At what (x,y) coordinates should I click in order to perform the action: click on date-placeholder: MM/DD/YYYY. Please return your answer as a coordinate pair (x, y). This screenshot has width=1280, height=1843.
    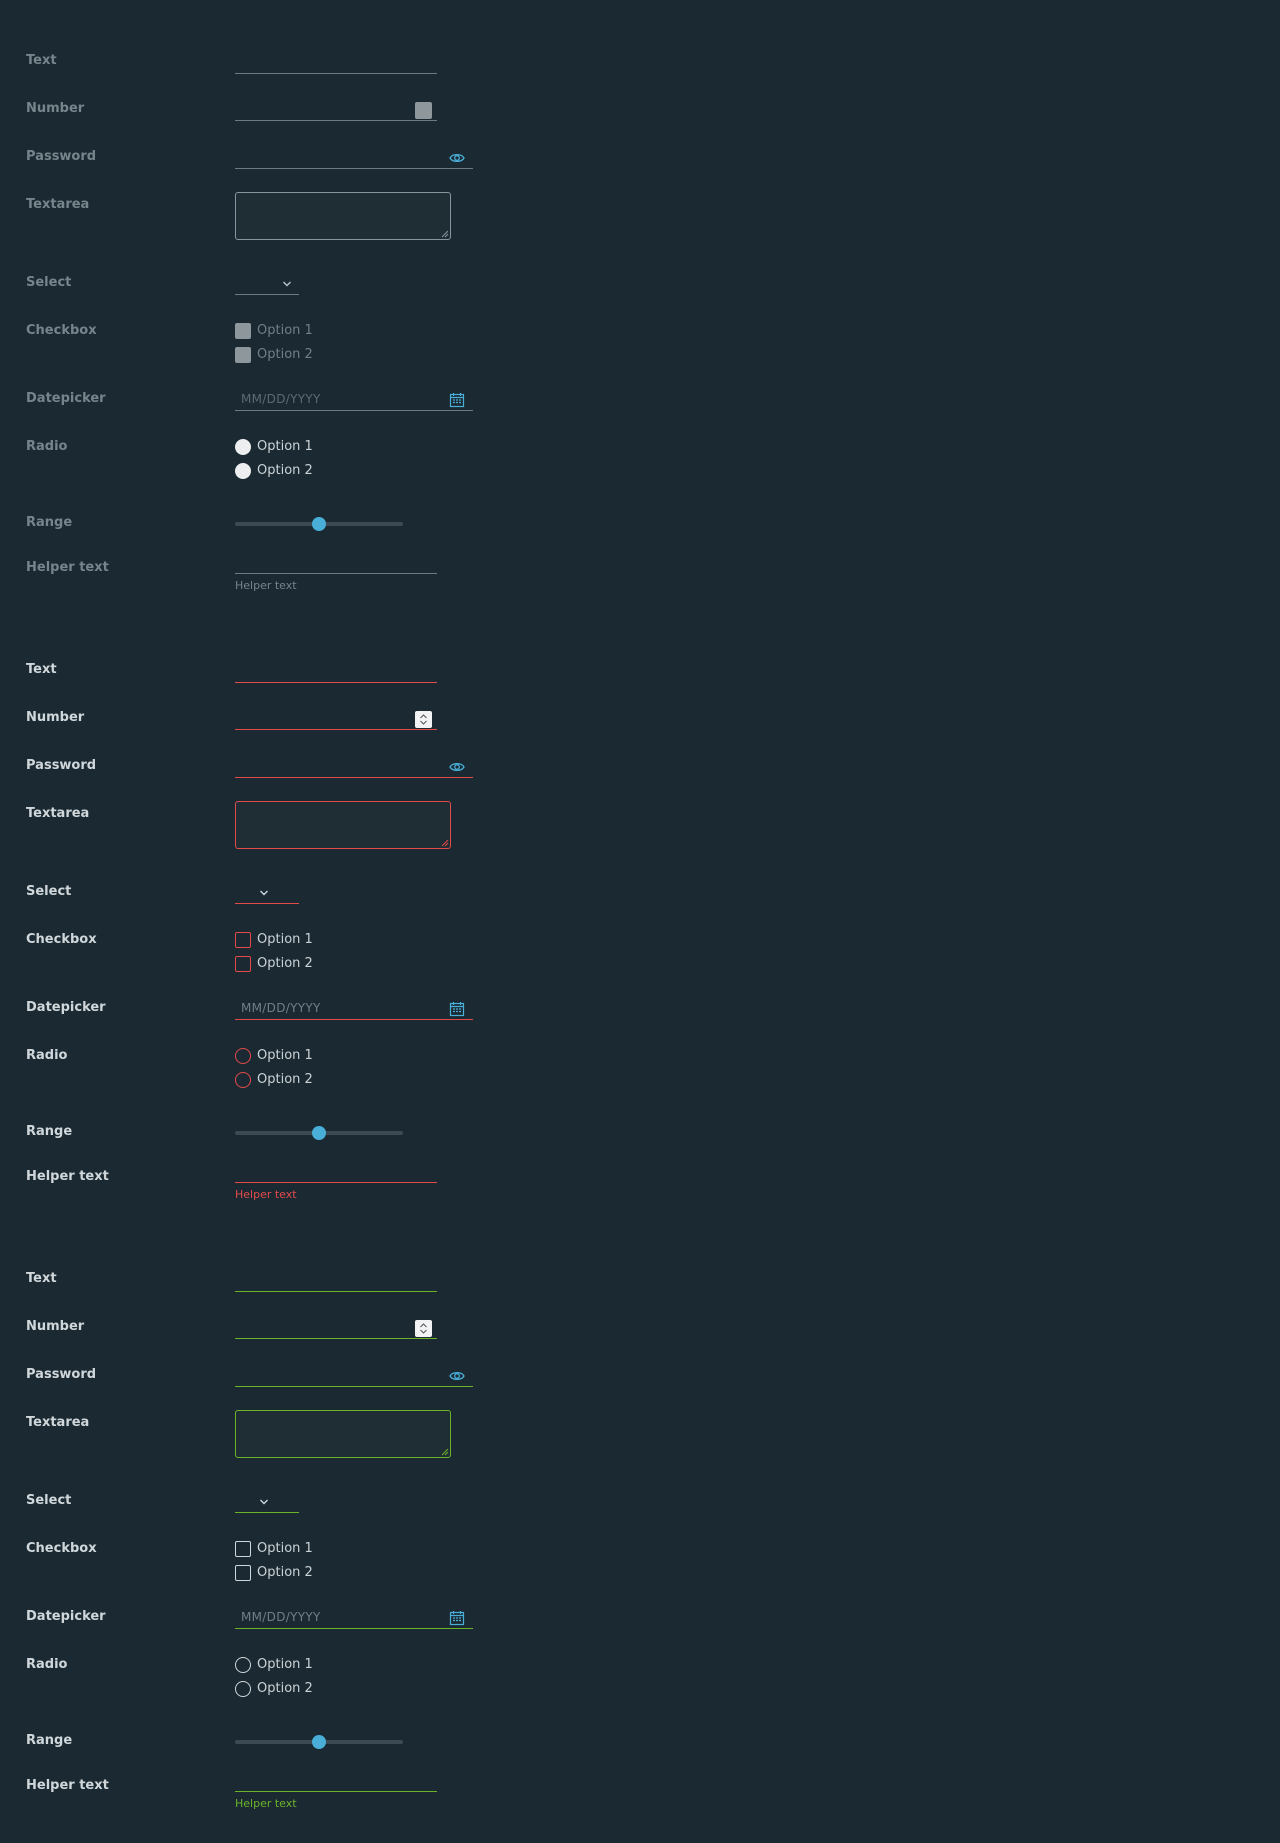
    Looking at the image, I should click on (281, 1617).